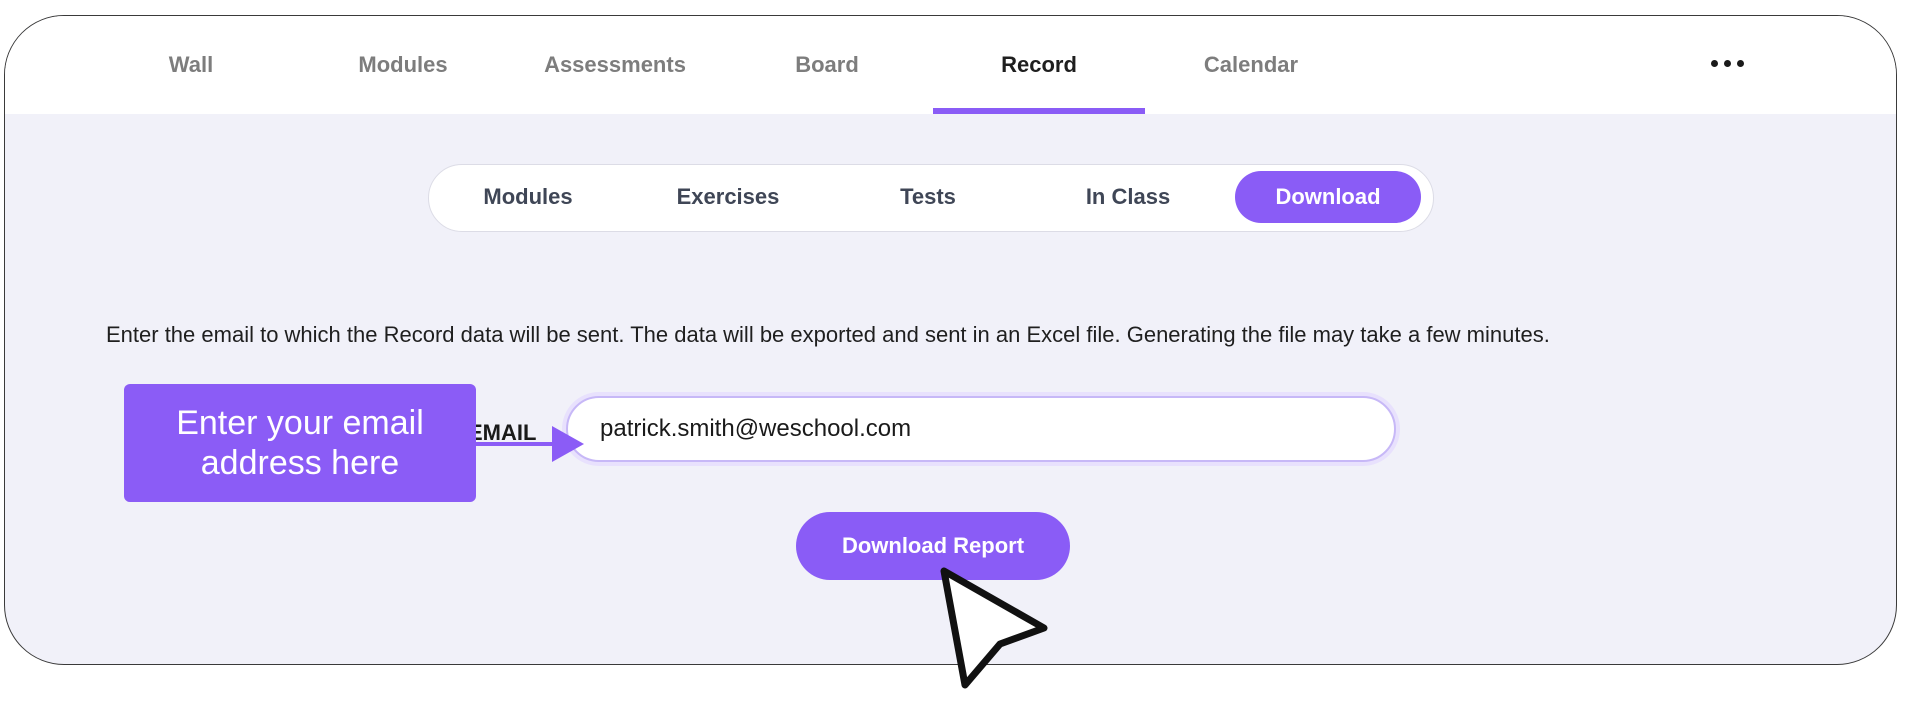 The image size is (1907, 704). Describe the element at coordinates (994, 628) in the screenshot. I see `cursor-icon` at that location.